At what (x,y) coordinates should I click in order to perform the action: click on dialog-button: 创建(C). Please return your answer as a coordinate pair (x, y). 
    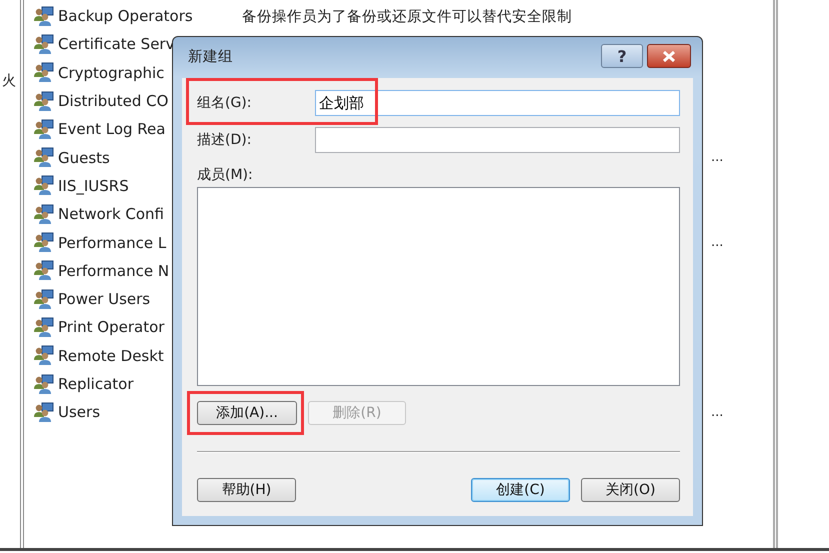
    Looking at the image, I should click on (520, 490).